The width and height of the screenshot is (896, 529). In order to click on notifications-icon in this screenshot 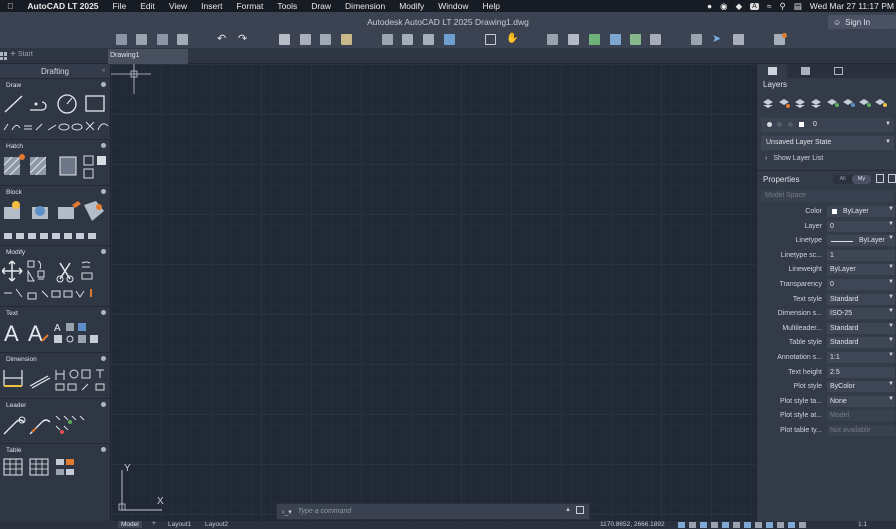, I will do `click(780, 39)`.